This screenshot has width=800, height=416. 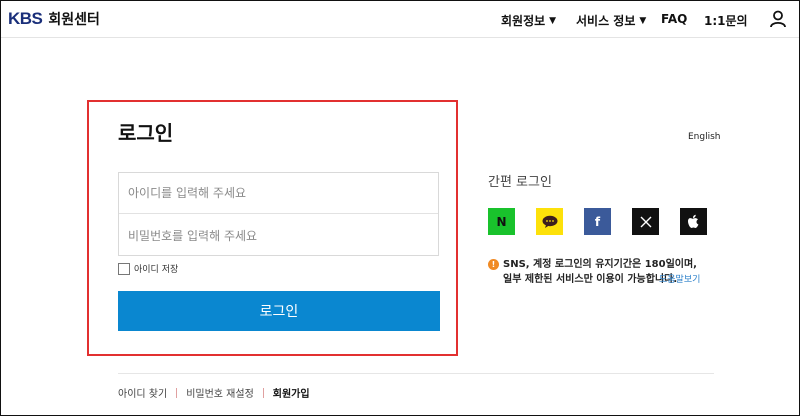 I want to click on remember-id: 아이디 저장, so click(x=148, y=268).